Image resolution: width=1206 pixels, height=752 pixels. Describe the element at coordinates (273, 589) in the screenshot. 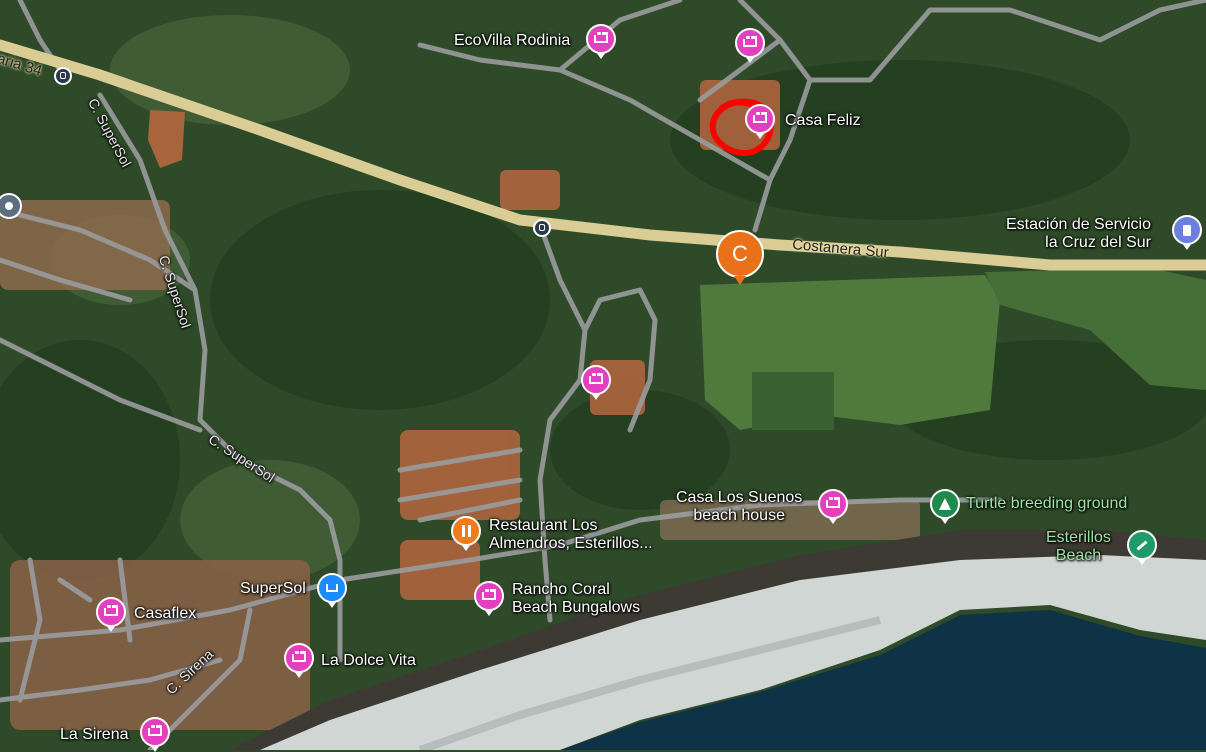

I see `place-label-supersol: SuperSol` at that location.